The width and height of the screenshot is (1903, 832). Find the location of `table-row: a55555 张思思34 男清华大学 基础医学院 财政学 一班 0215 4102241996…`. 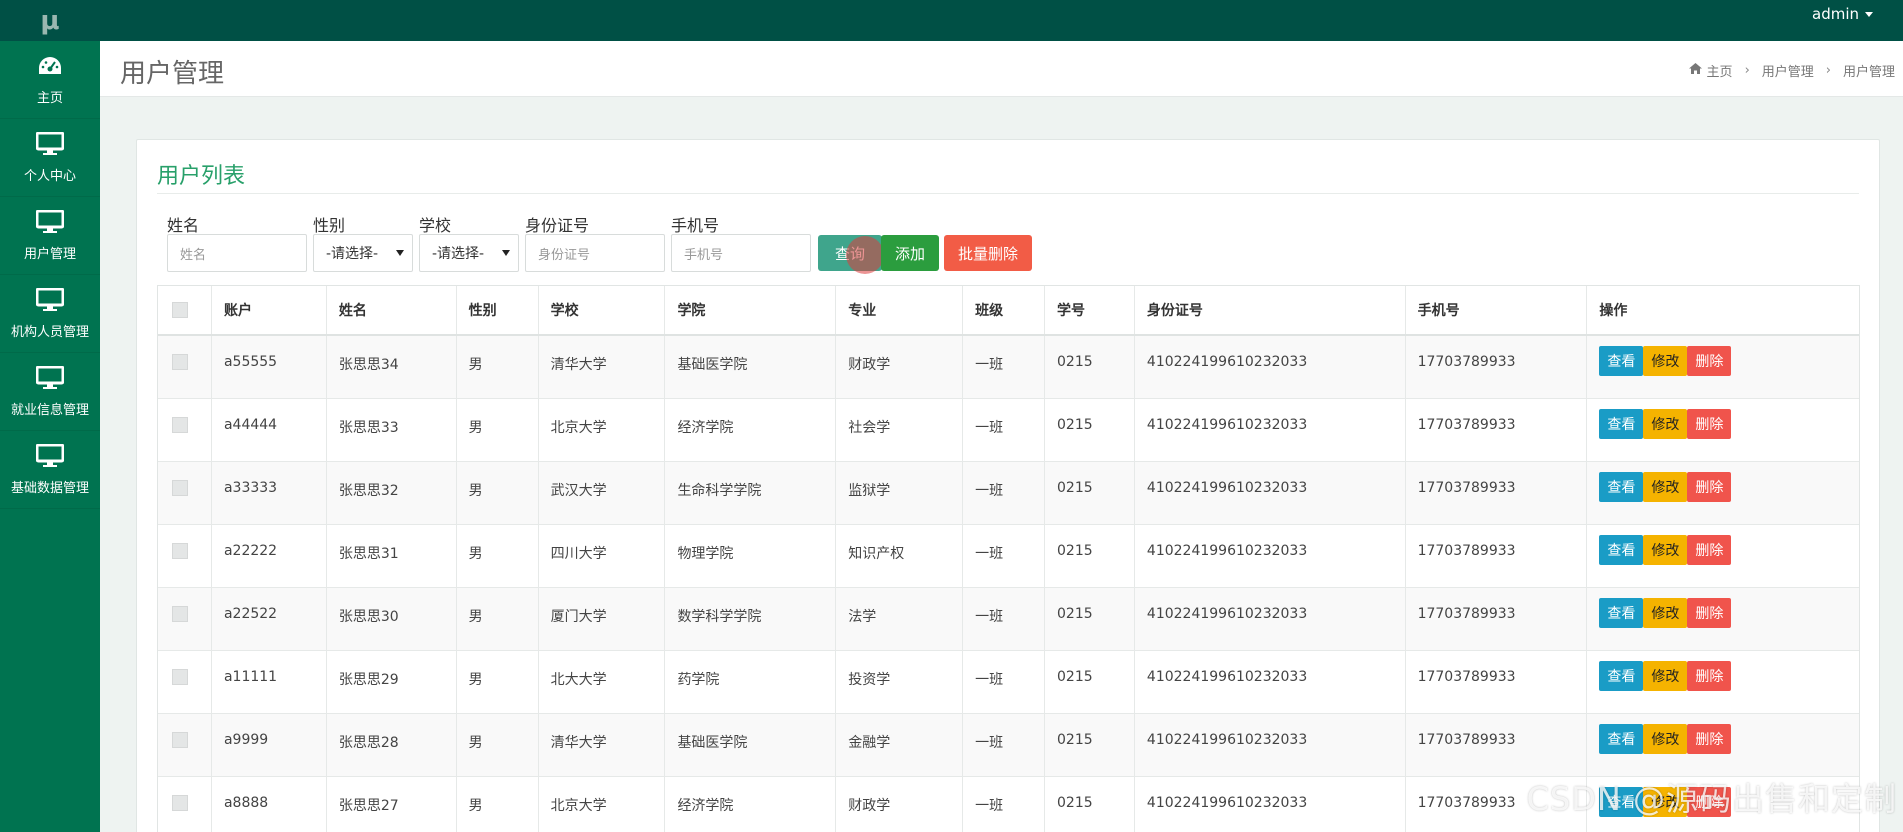

table-row: a55555 张思思34 男清华大学 基础医学院 财政学 一班 0215 4102241996… is located at coordinates (1008, 367).